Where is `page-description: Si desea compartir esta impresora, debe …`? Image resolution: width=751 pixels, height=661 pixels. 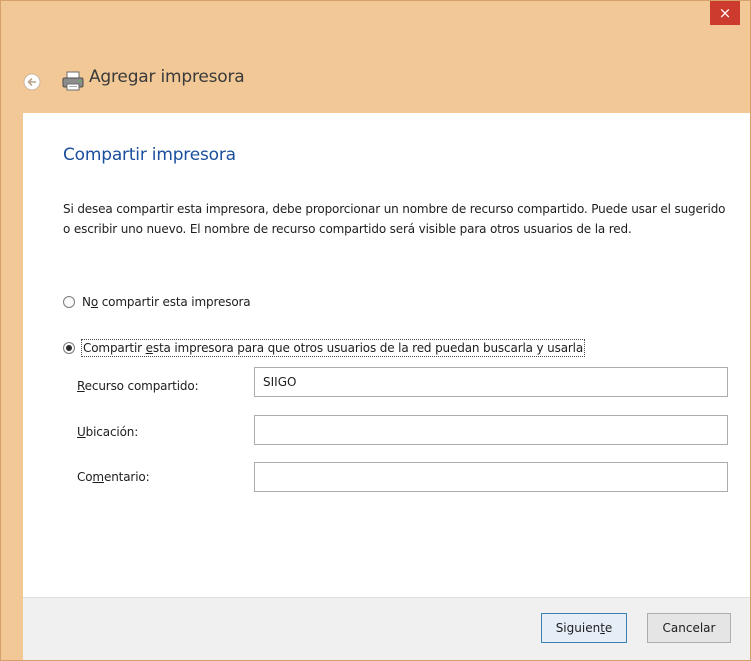
page-description: Si desea compartir esta impresora, debe … is located at coordinates (394, 219).